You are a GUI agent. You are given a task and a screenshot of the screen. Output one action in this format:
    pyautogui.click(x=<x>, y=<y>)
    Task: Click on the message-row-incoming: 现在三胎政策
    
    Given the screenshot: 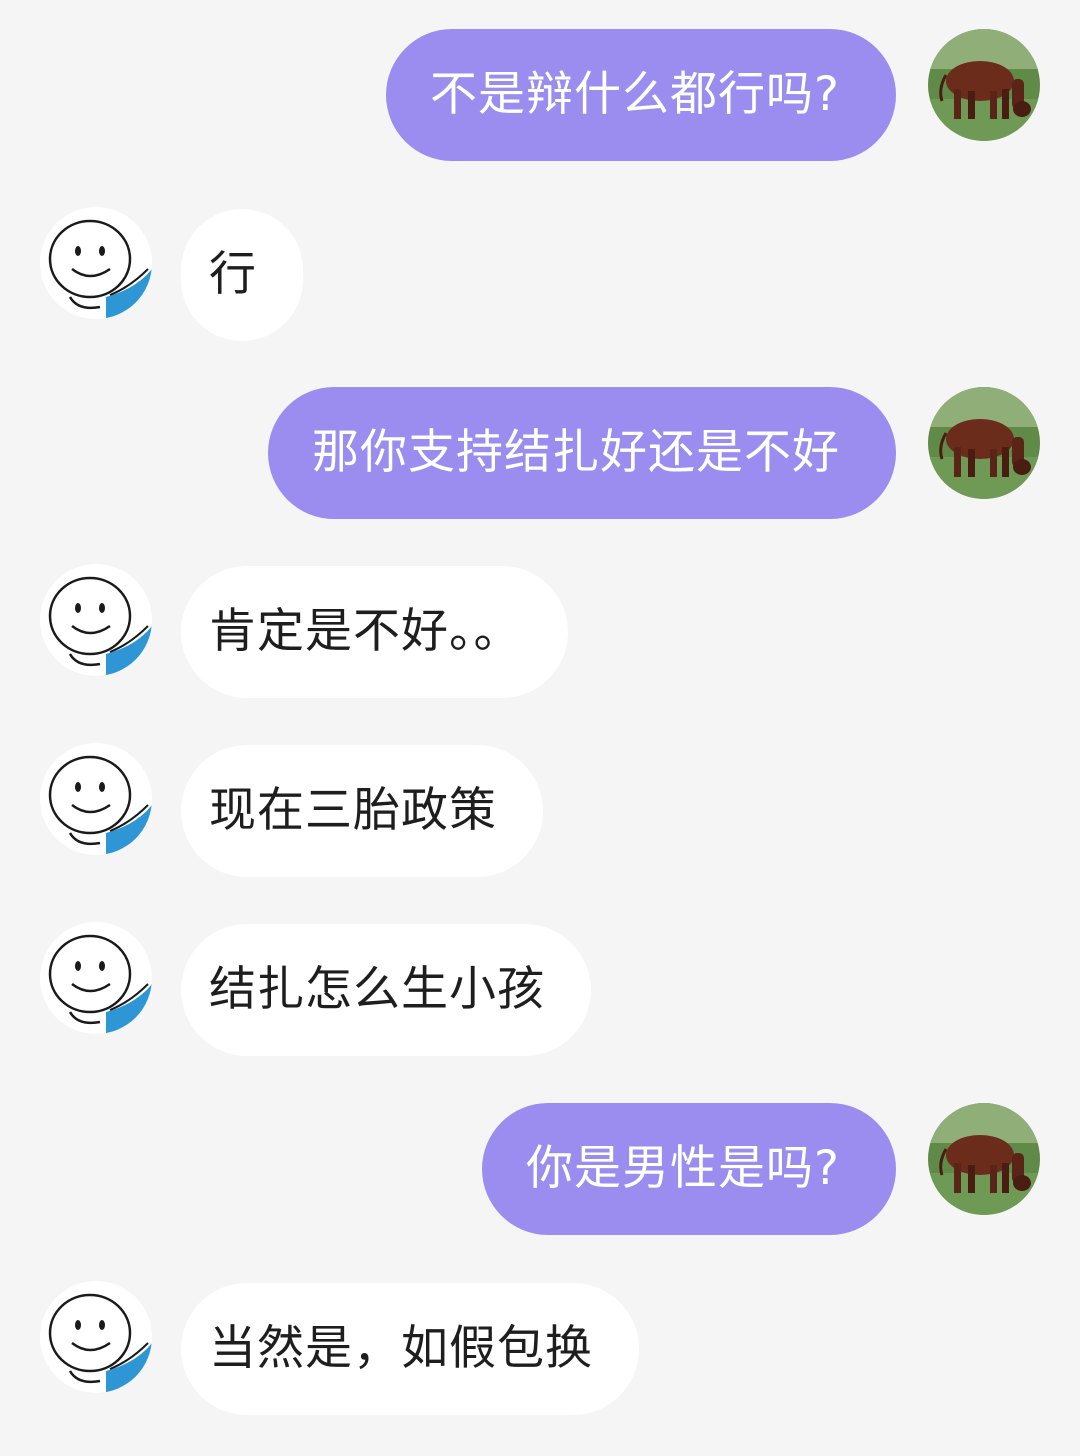 What is the action you would take?
    pyautogui.click(x=540, y=810)
    